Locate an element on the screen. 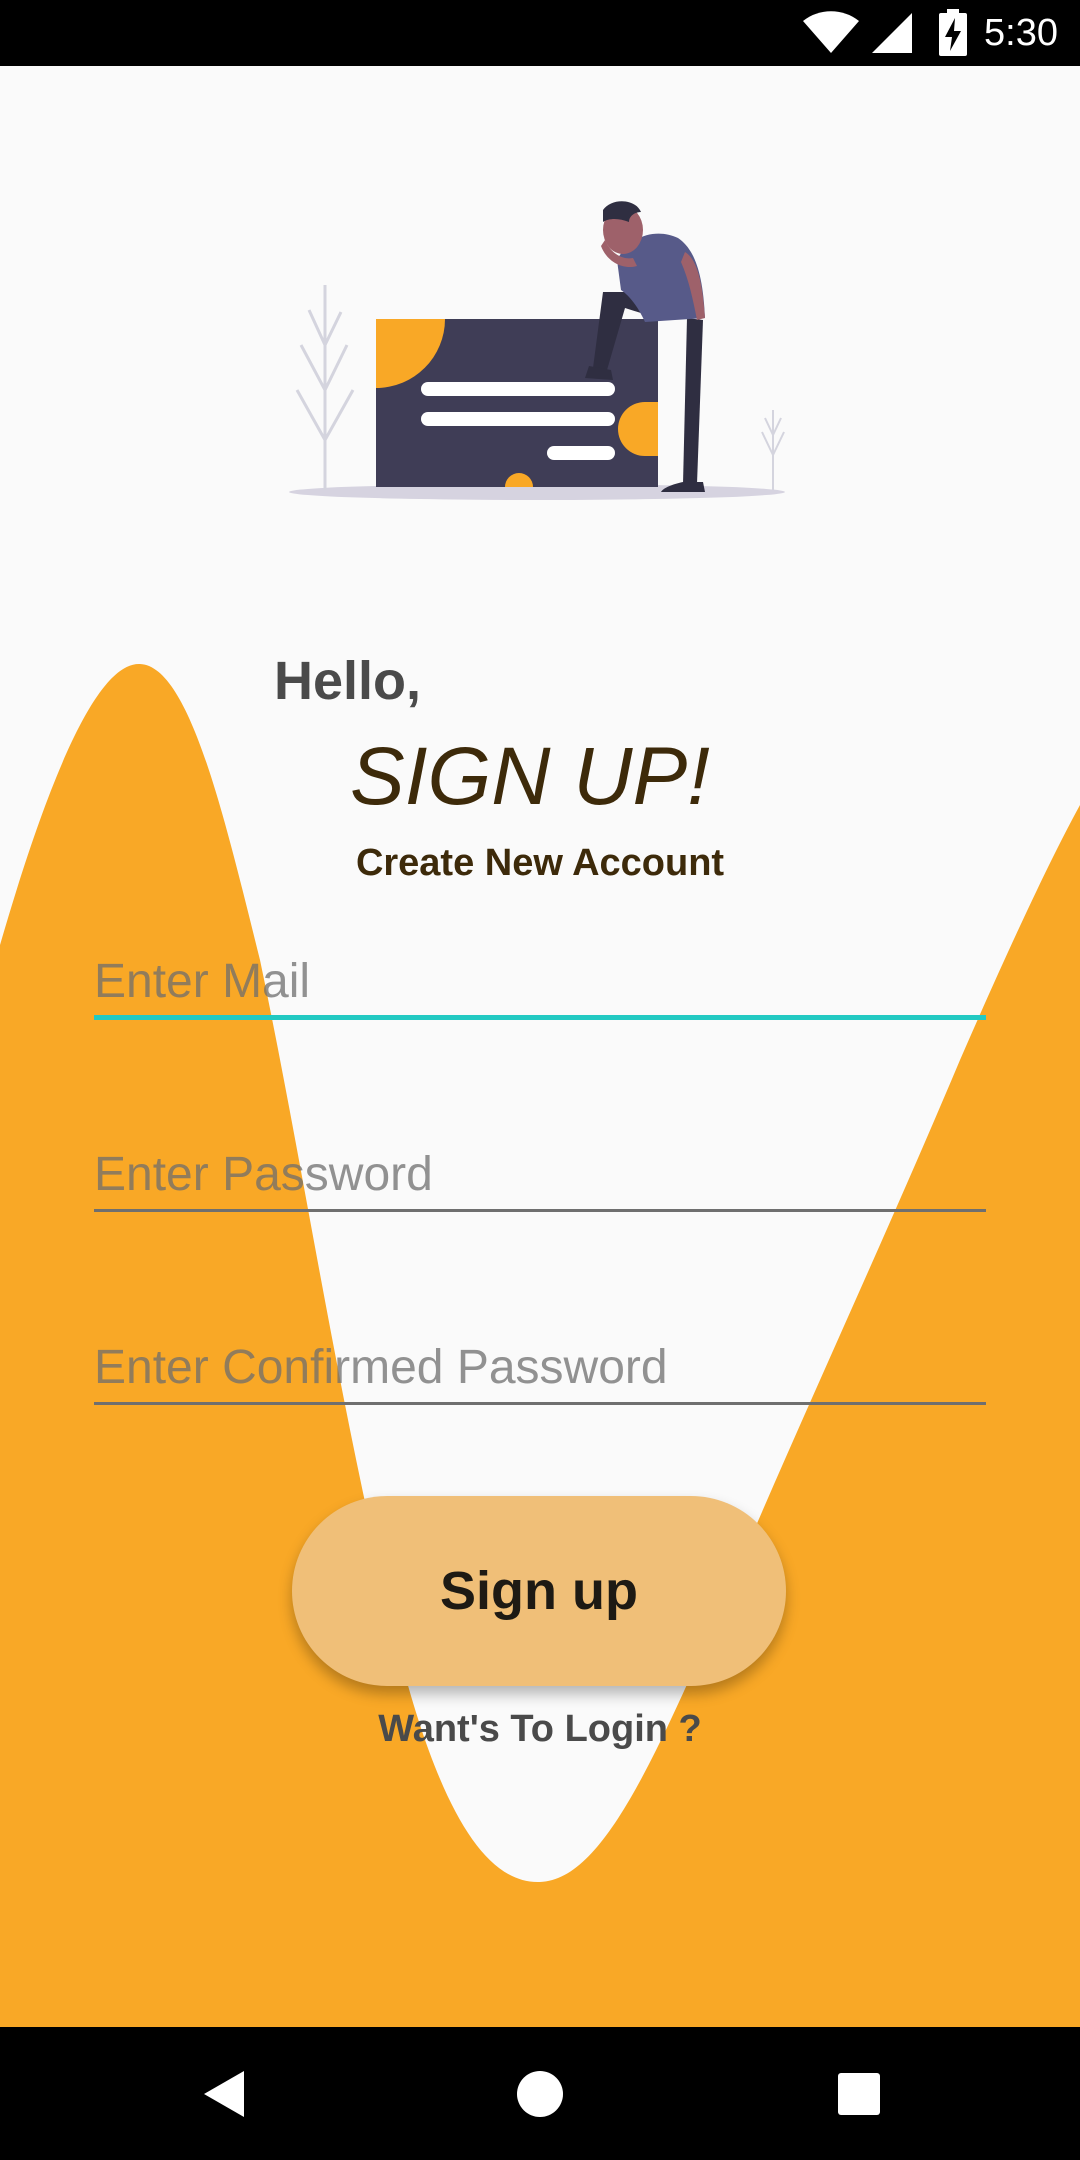  status-bar: 5:30 is located at coordinates (540, 33).